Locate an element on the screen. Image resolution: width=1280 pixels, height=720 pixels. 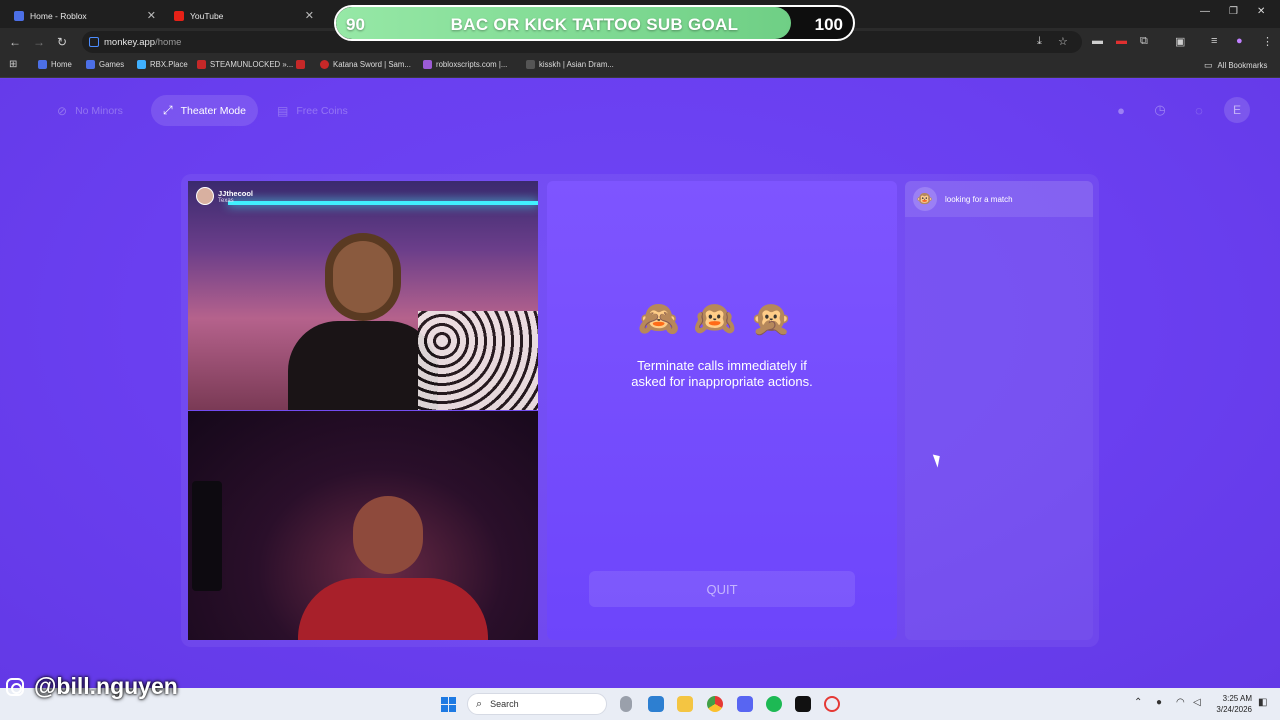
chat-panel: 🐵 looking for a match is located at coordinates (999, 410).